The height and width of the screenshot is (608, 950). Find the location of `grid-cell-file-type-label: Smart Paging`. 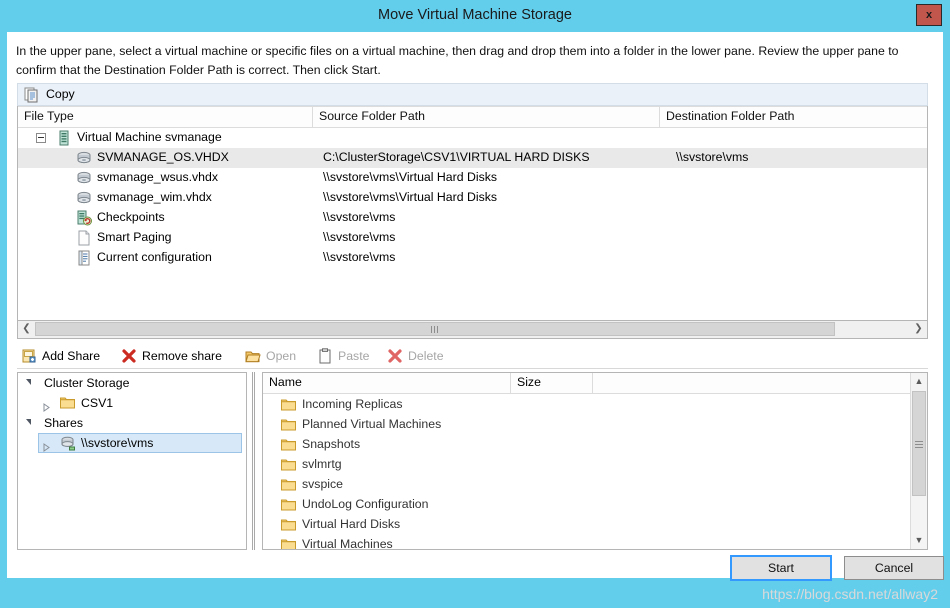

grid-cell-file-type-label: Smart Paging is located at coordinates (134, 237).